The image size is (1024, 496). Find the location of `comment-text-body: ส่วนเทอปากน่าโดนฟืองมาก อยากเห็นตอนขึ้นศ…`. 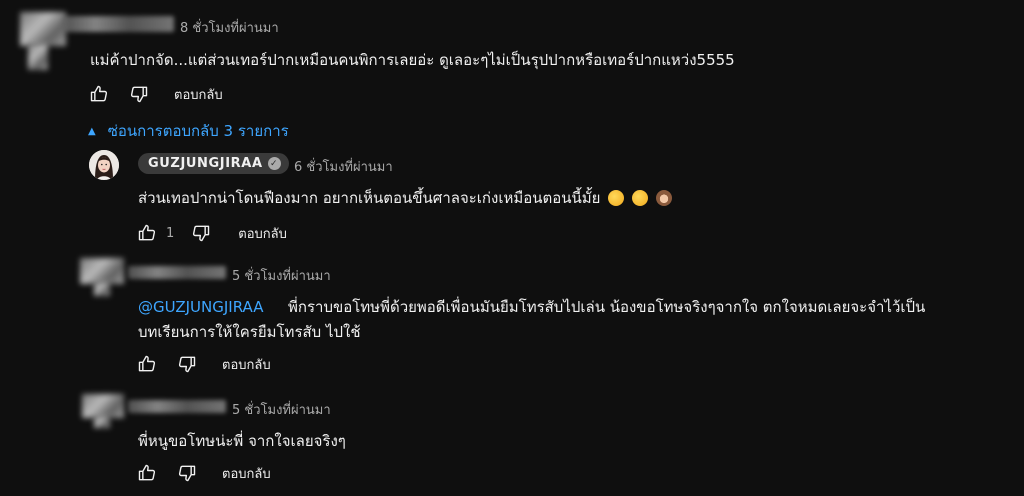

comment-text-body: ส่วนเทอปากน่าโดนฟืองมาก อยากเห็นตอนขึ้นศ… is located at coordinates (369, 198).